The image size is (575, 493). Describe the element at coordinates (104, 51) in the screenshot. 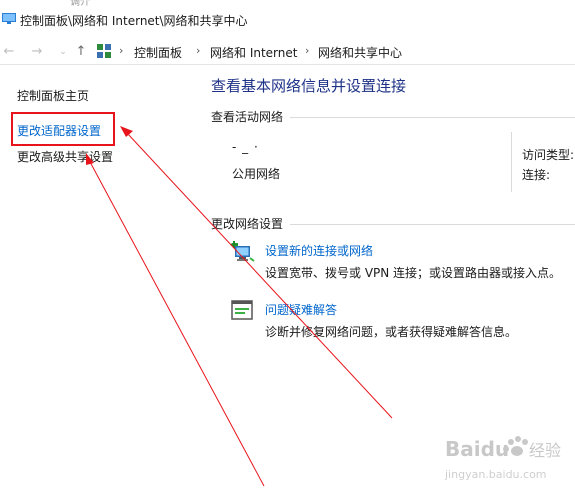

I see `control-panel-icon` at that location.